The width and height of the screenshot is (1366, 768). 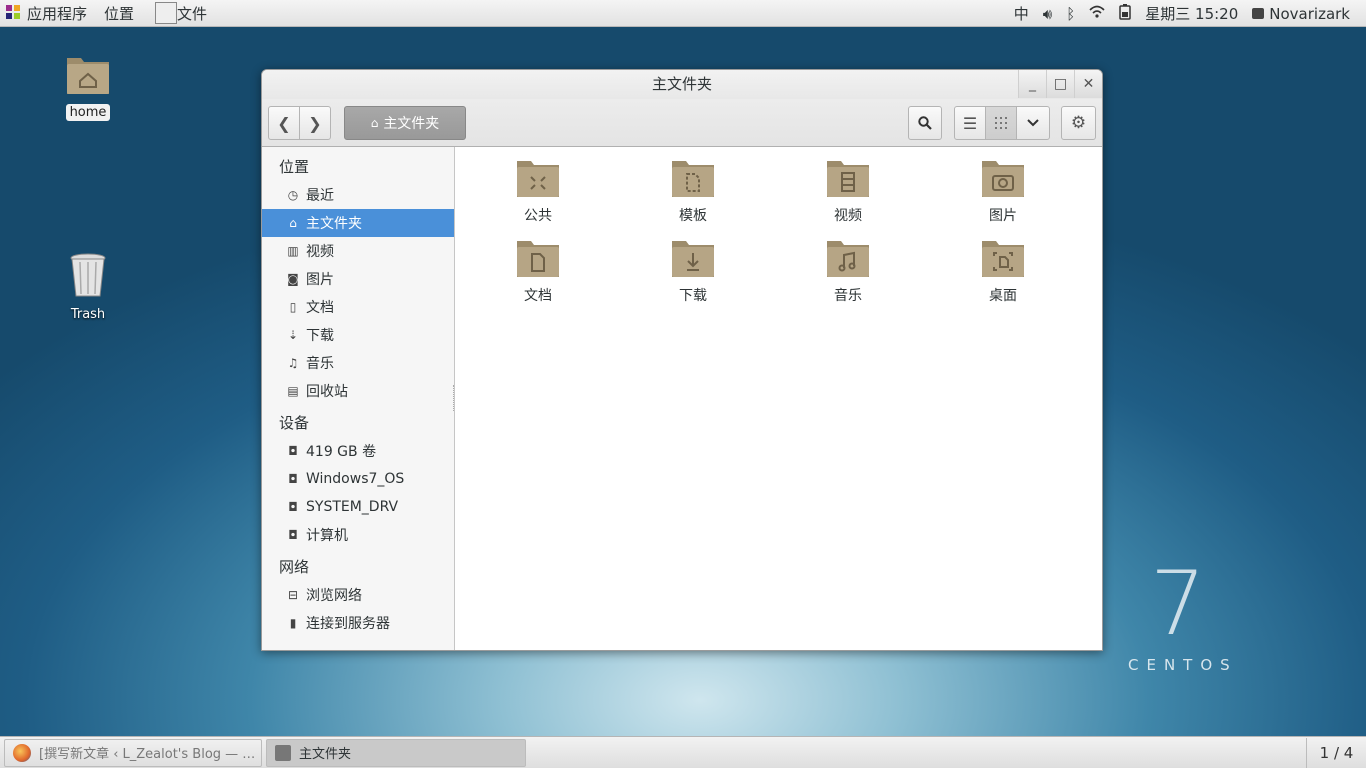 I want to click on sidebar-item-label: 计算机, so click(x=327, y=536).